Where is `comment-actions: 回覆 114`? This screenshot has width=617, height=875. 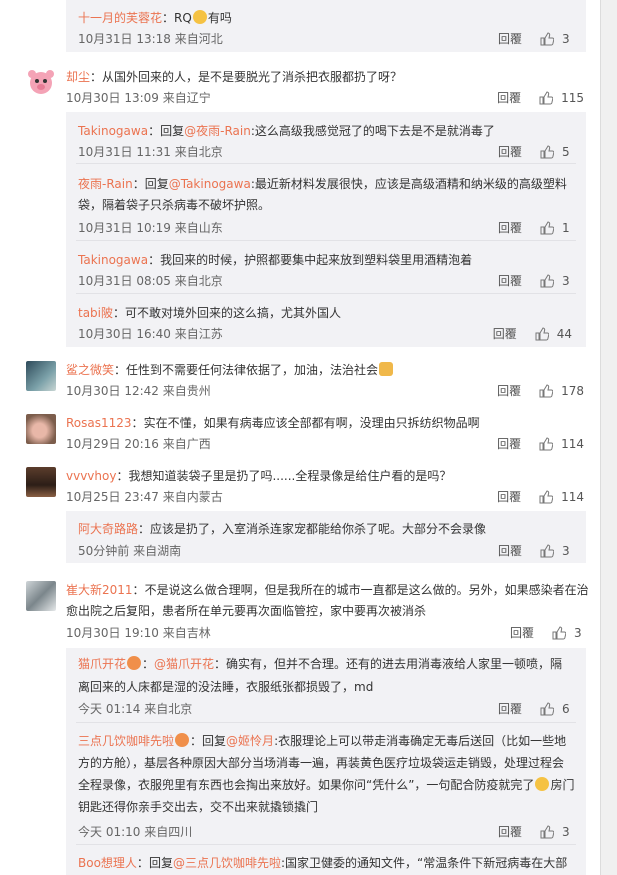
comment-actions: 回覆 114 is located at coordinates (540, 443).